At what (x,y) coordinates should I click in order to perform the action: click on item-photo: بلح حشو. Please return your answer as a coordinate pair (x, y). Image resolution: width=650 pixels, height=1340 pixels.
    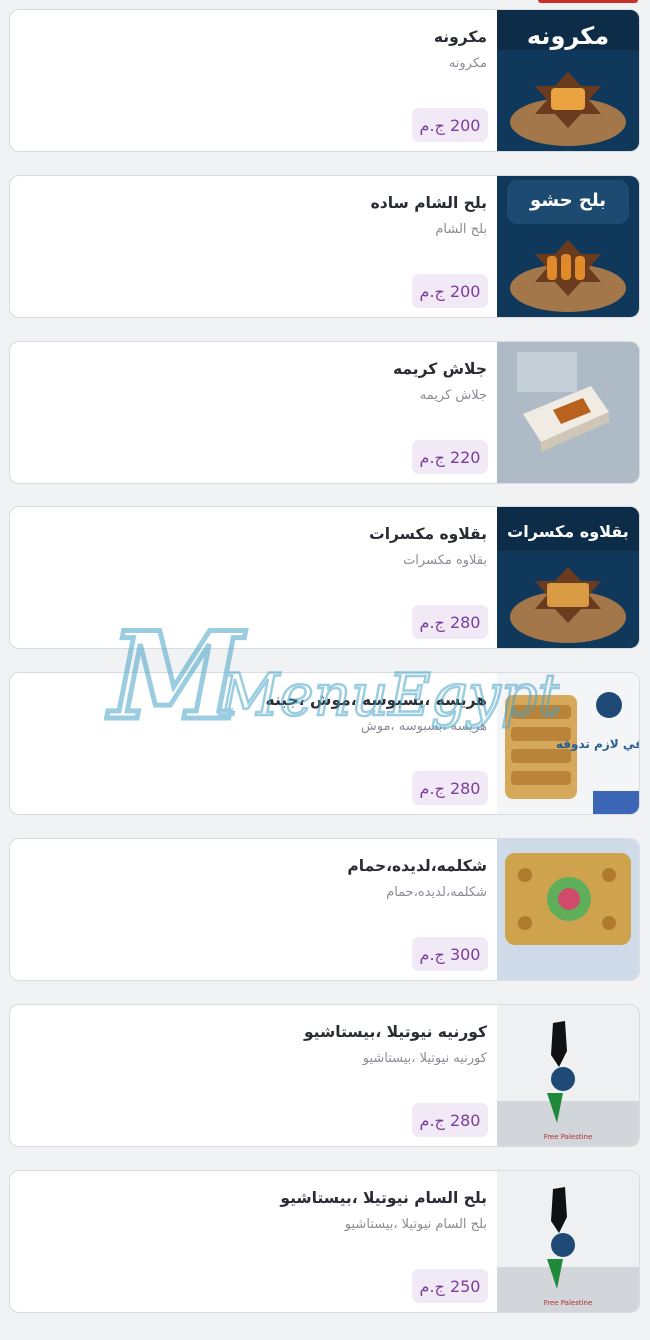
    Looking at the image, I should click on (568, 246).